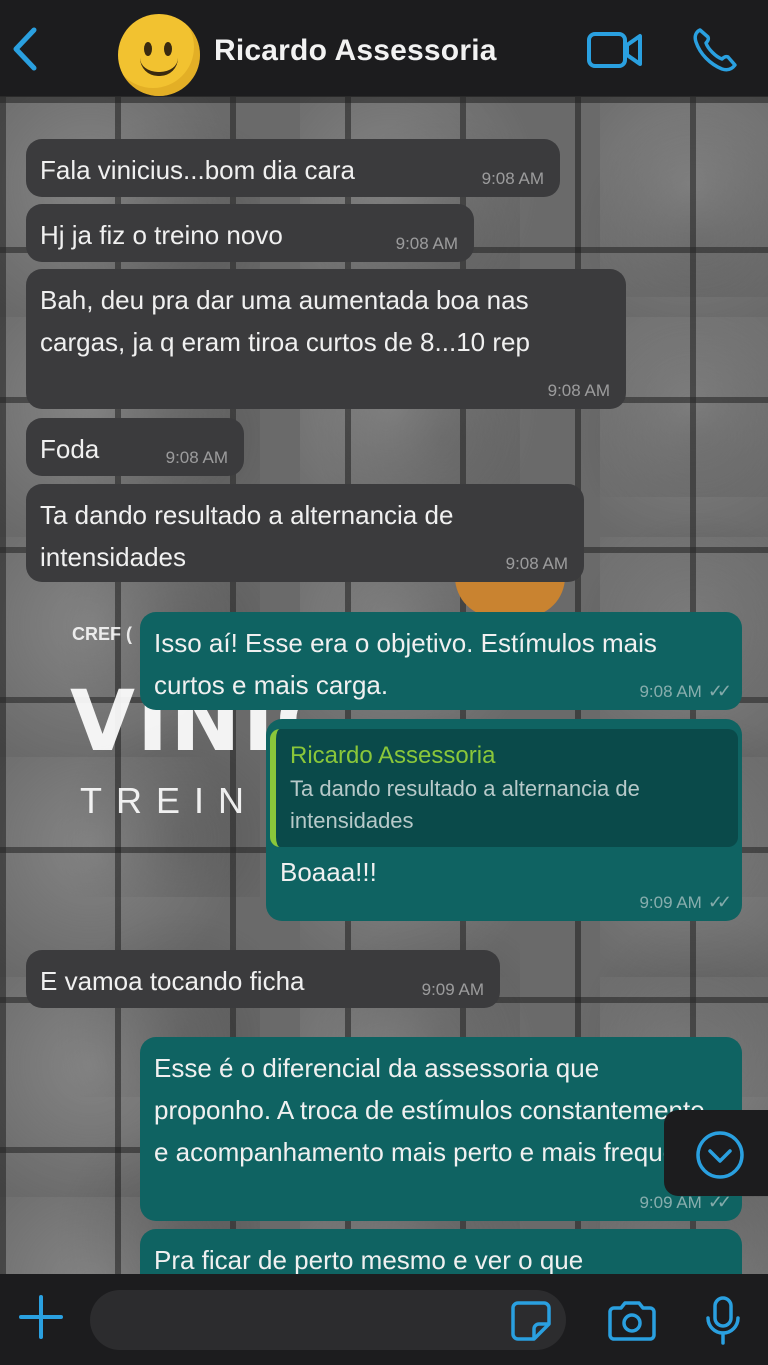 This screenshot has width=768, height=1365. I want to click on message-text: Fala vinicius...bom dia cara, so click(198, 170).